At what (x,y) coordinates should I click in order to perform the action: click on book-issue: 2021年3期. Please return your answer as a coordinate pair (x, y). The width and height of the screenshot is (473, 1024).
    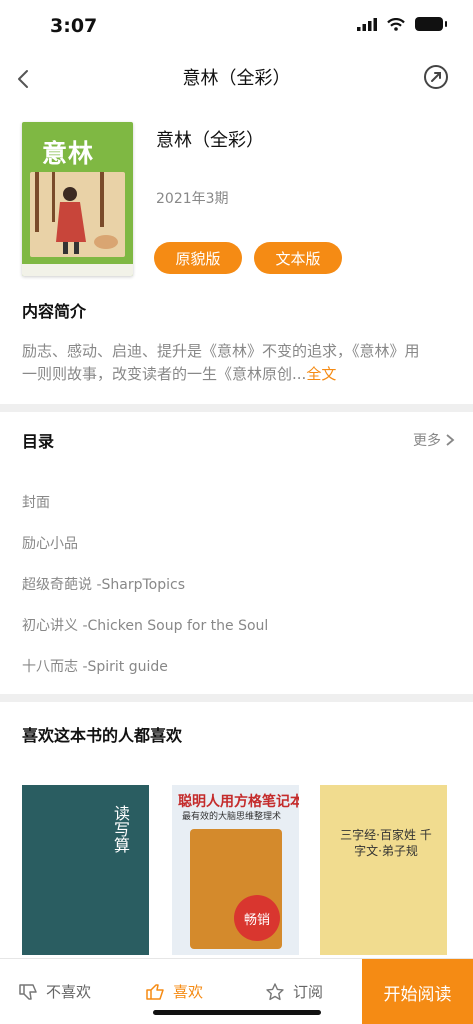
    Looking at the image, I should click on (192, 199).